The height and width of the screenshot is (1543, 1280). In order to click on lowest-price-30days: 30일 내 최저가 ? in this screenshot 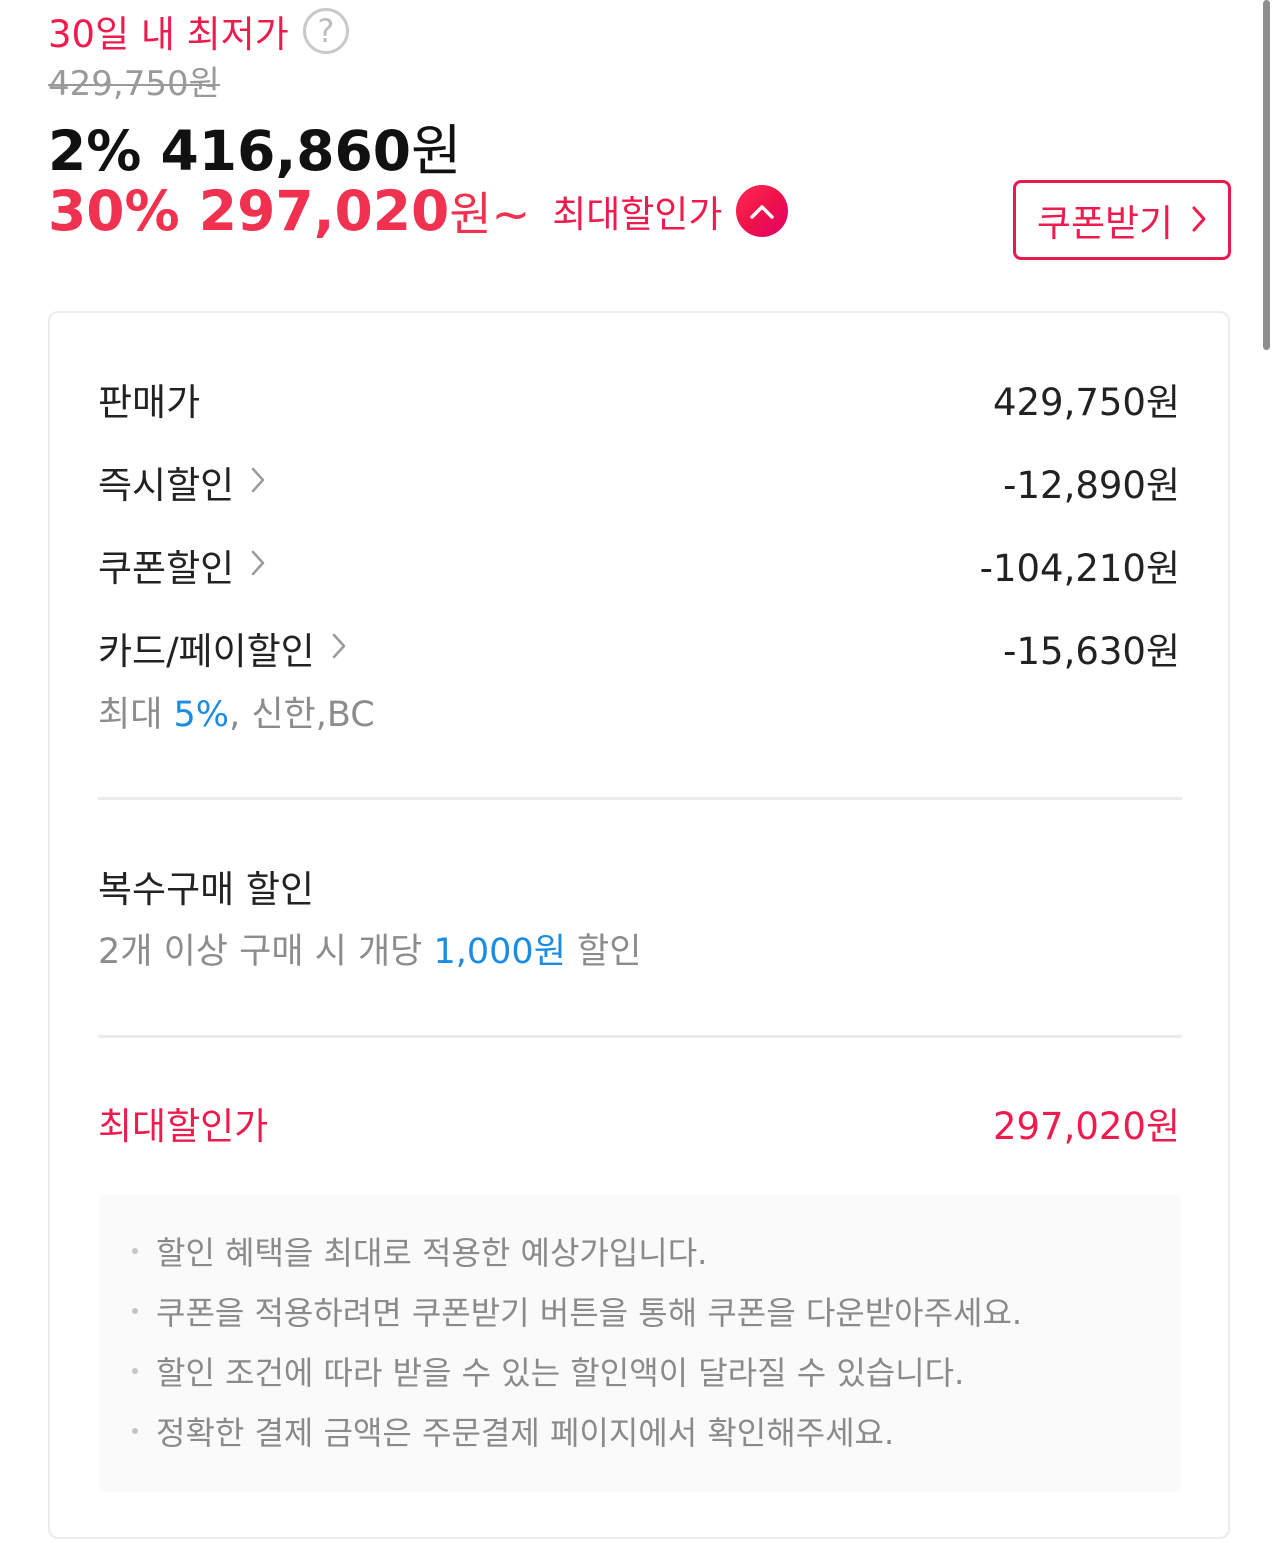, I will do `click(198, 31)`.